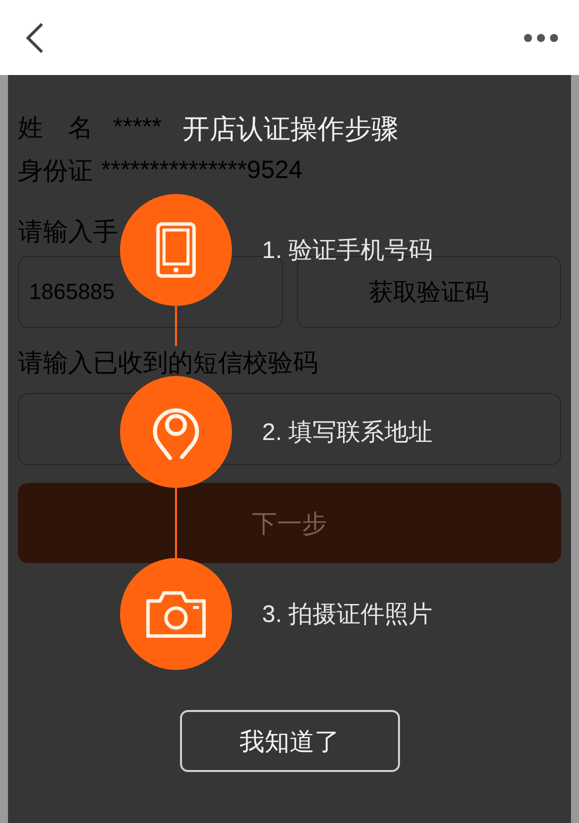 This screenshot has height=823, width=579. Describe the element at coordinates (137, 127) in the screenshot. I see `name-value: *****` at that location.